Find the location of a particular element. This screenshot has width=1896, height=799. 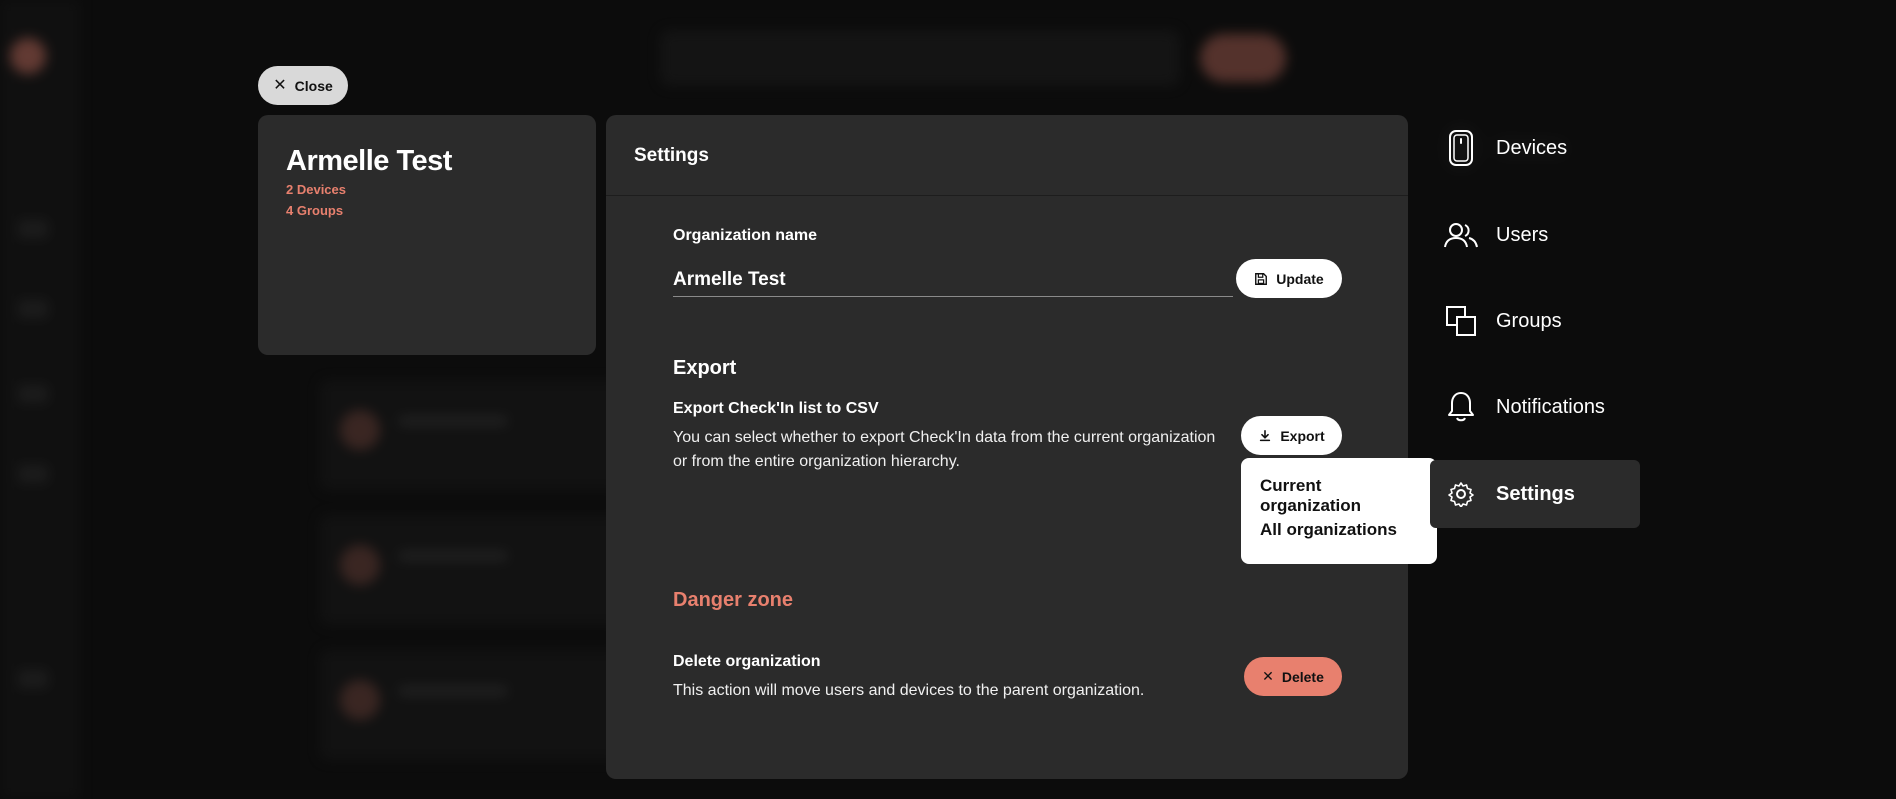

phone-icon is located at coordinates (1461, 148).